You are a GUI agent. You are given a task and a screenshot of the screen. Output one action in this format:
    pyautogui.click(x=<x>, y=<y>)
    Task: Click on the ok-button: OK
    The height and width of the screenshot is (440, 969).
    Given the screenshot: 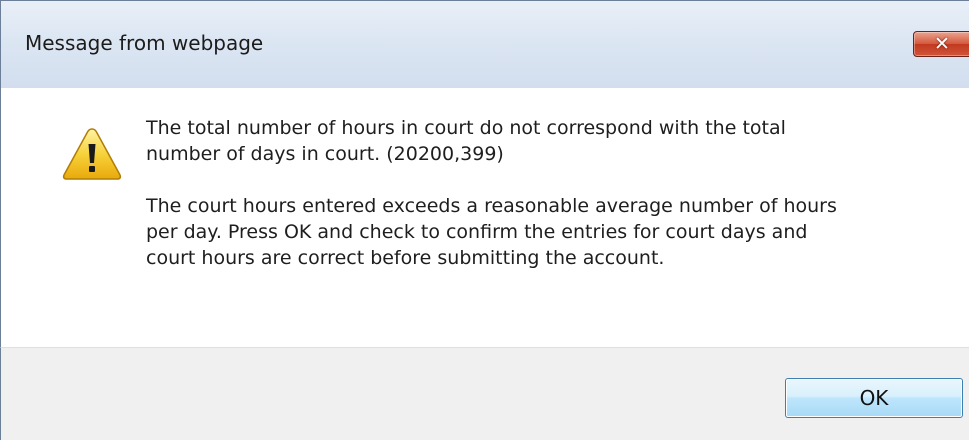 What is the action you would take?
    pyautogui.click(x=874, y=398)
    